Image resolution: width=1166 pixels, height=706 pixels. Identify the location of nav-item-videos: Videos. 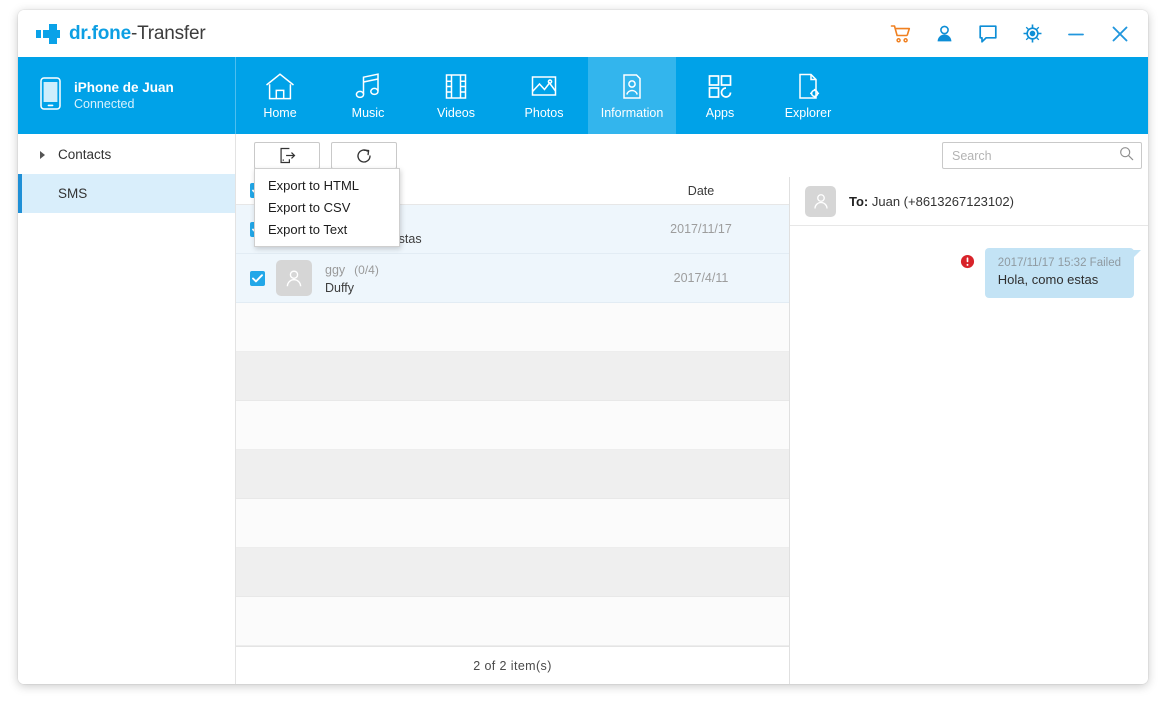
(456, 95).